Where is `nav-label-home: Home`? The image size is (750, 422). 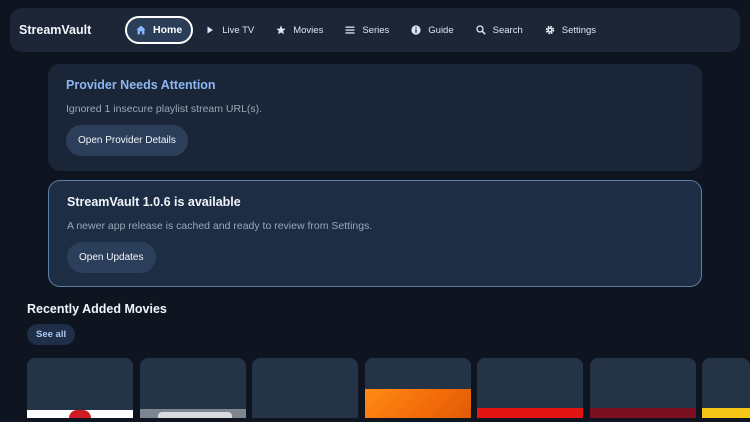
nav-label-home: Home is located at coordinates (168, 30).